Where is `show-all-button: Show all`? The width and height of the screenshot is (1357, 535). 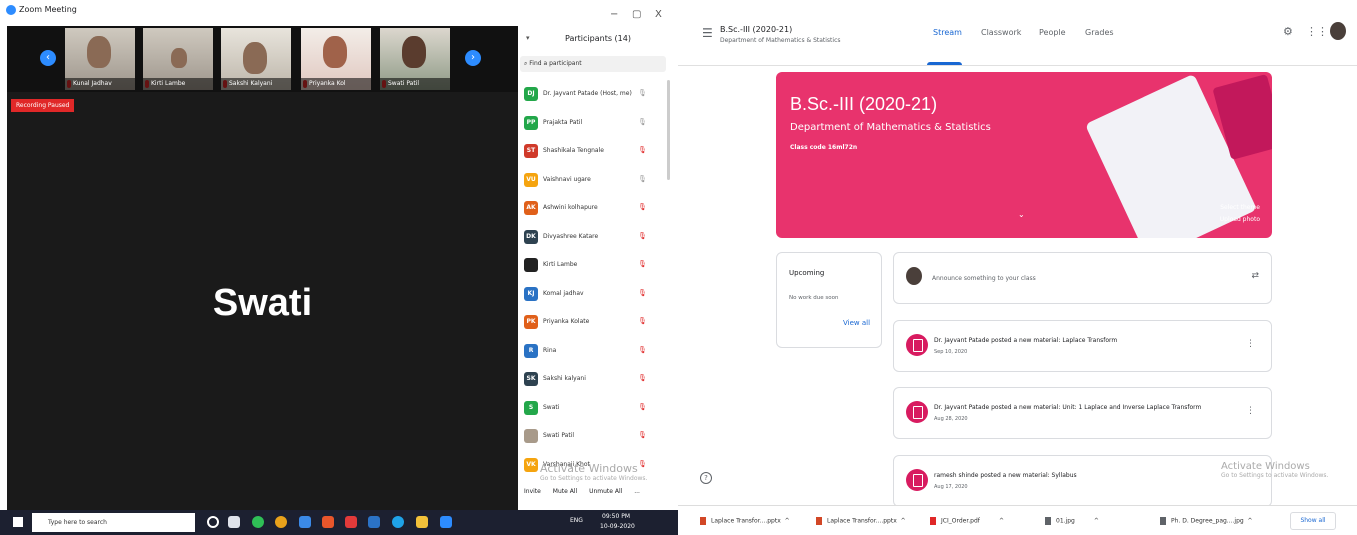
show-all-button: Show all is located at coordinates (1313, 521).